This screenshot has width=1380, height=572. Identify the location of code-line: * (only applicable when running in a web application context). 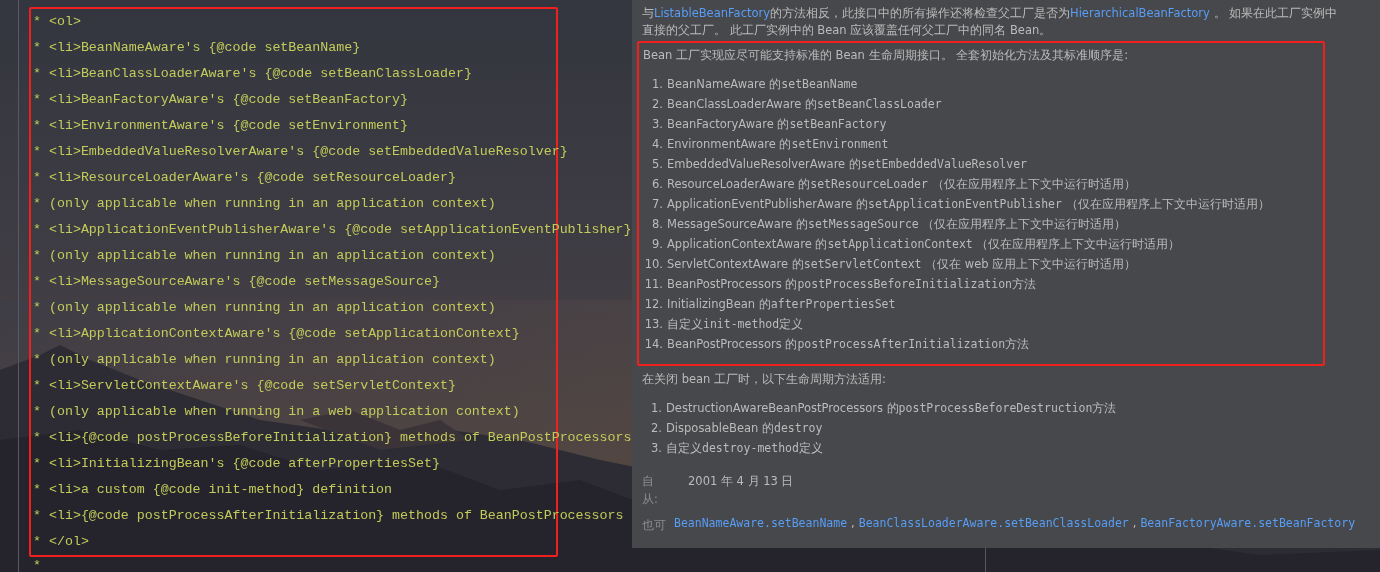
(276, 412).